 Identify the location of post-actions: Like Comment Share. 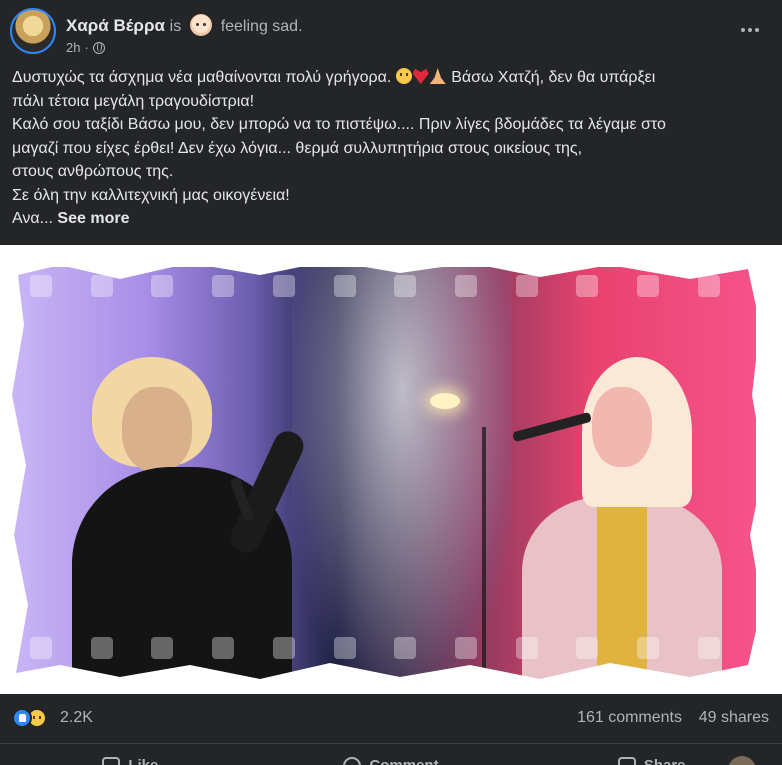
(391, 755).